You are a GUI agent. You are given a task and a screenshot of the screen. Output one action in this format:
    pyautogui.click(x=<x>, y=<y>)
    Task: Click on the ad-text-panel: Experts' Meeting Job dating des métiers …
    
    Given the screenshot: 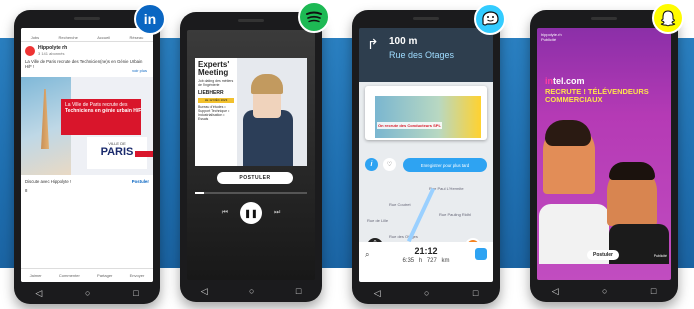 What is the action you would take?
    pyautogui.click(x=216, y=112)
    